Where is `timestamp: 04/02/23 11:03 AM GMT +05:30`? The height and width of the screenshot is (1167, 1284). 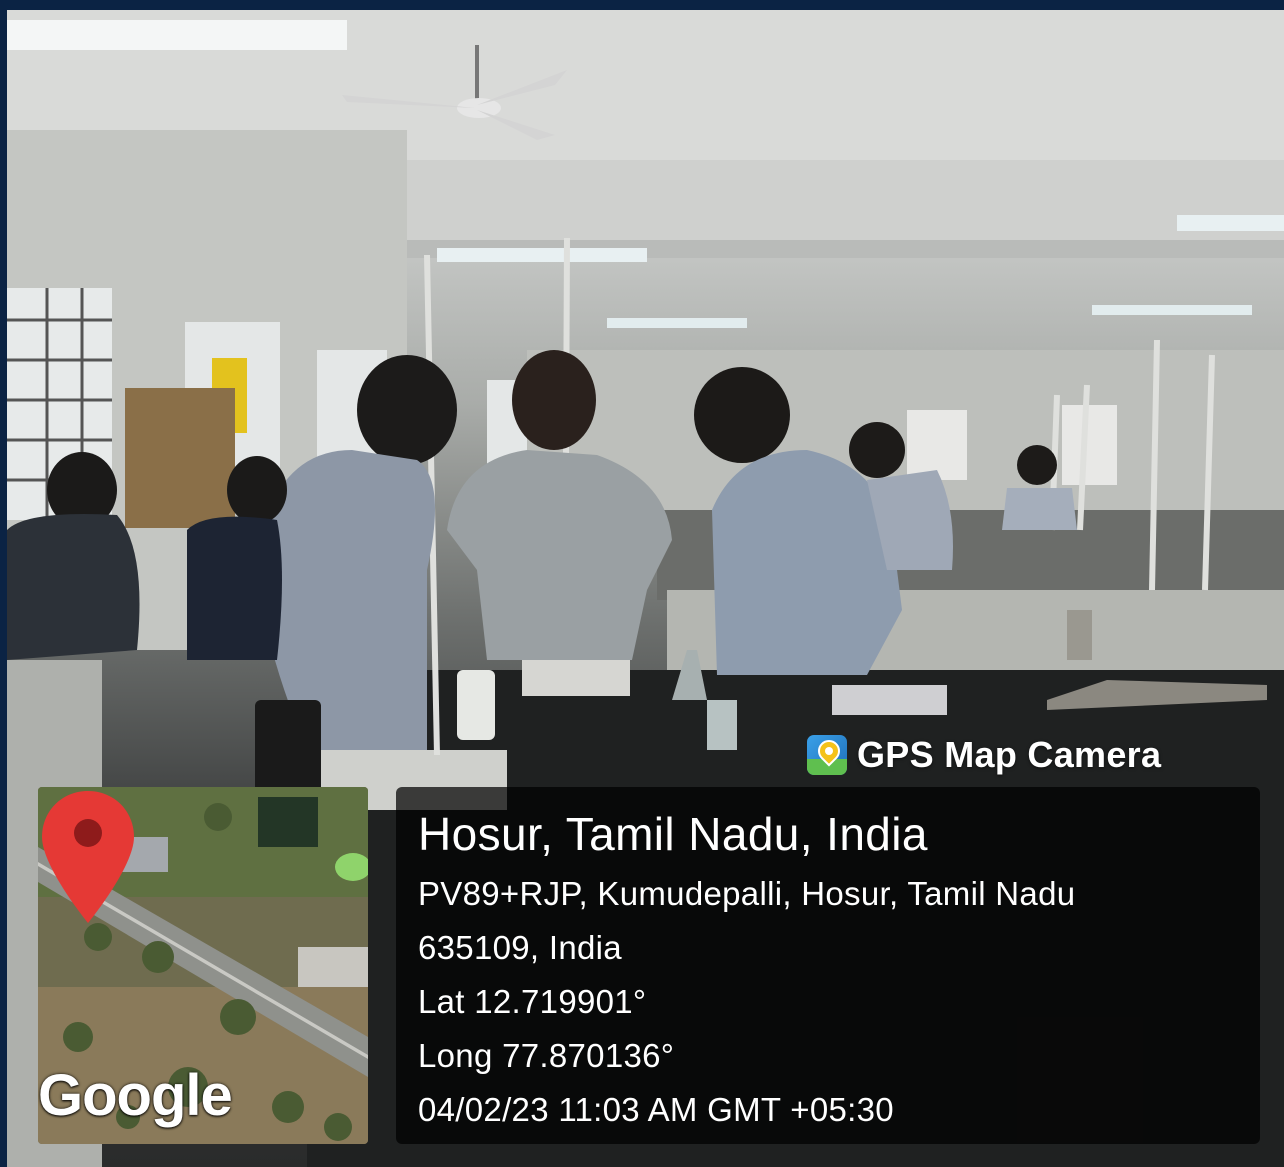
timestamp: 04/02/23 11:03 AM GMT +05:30 is located at coordinates (656, 1109).